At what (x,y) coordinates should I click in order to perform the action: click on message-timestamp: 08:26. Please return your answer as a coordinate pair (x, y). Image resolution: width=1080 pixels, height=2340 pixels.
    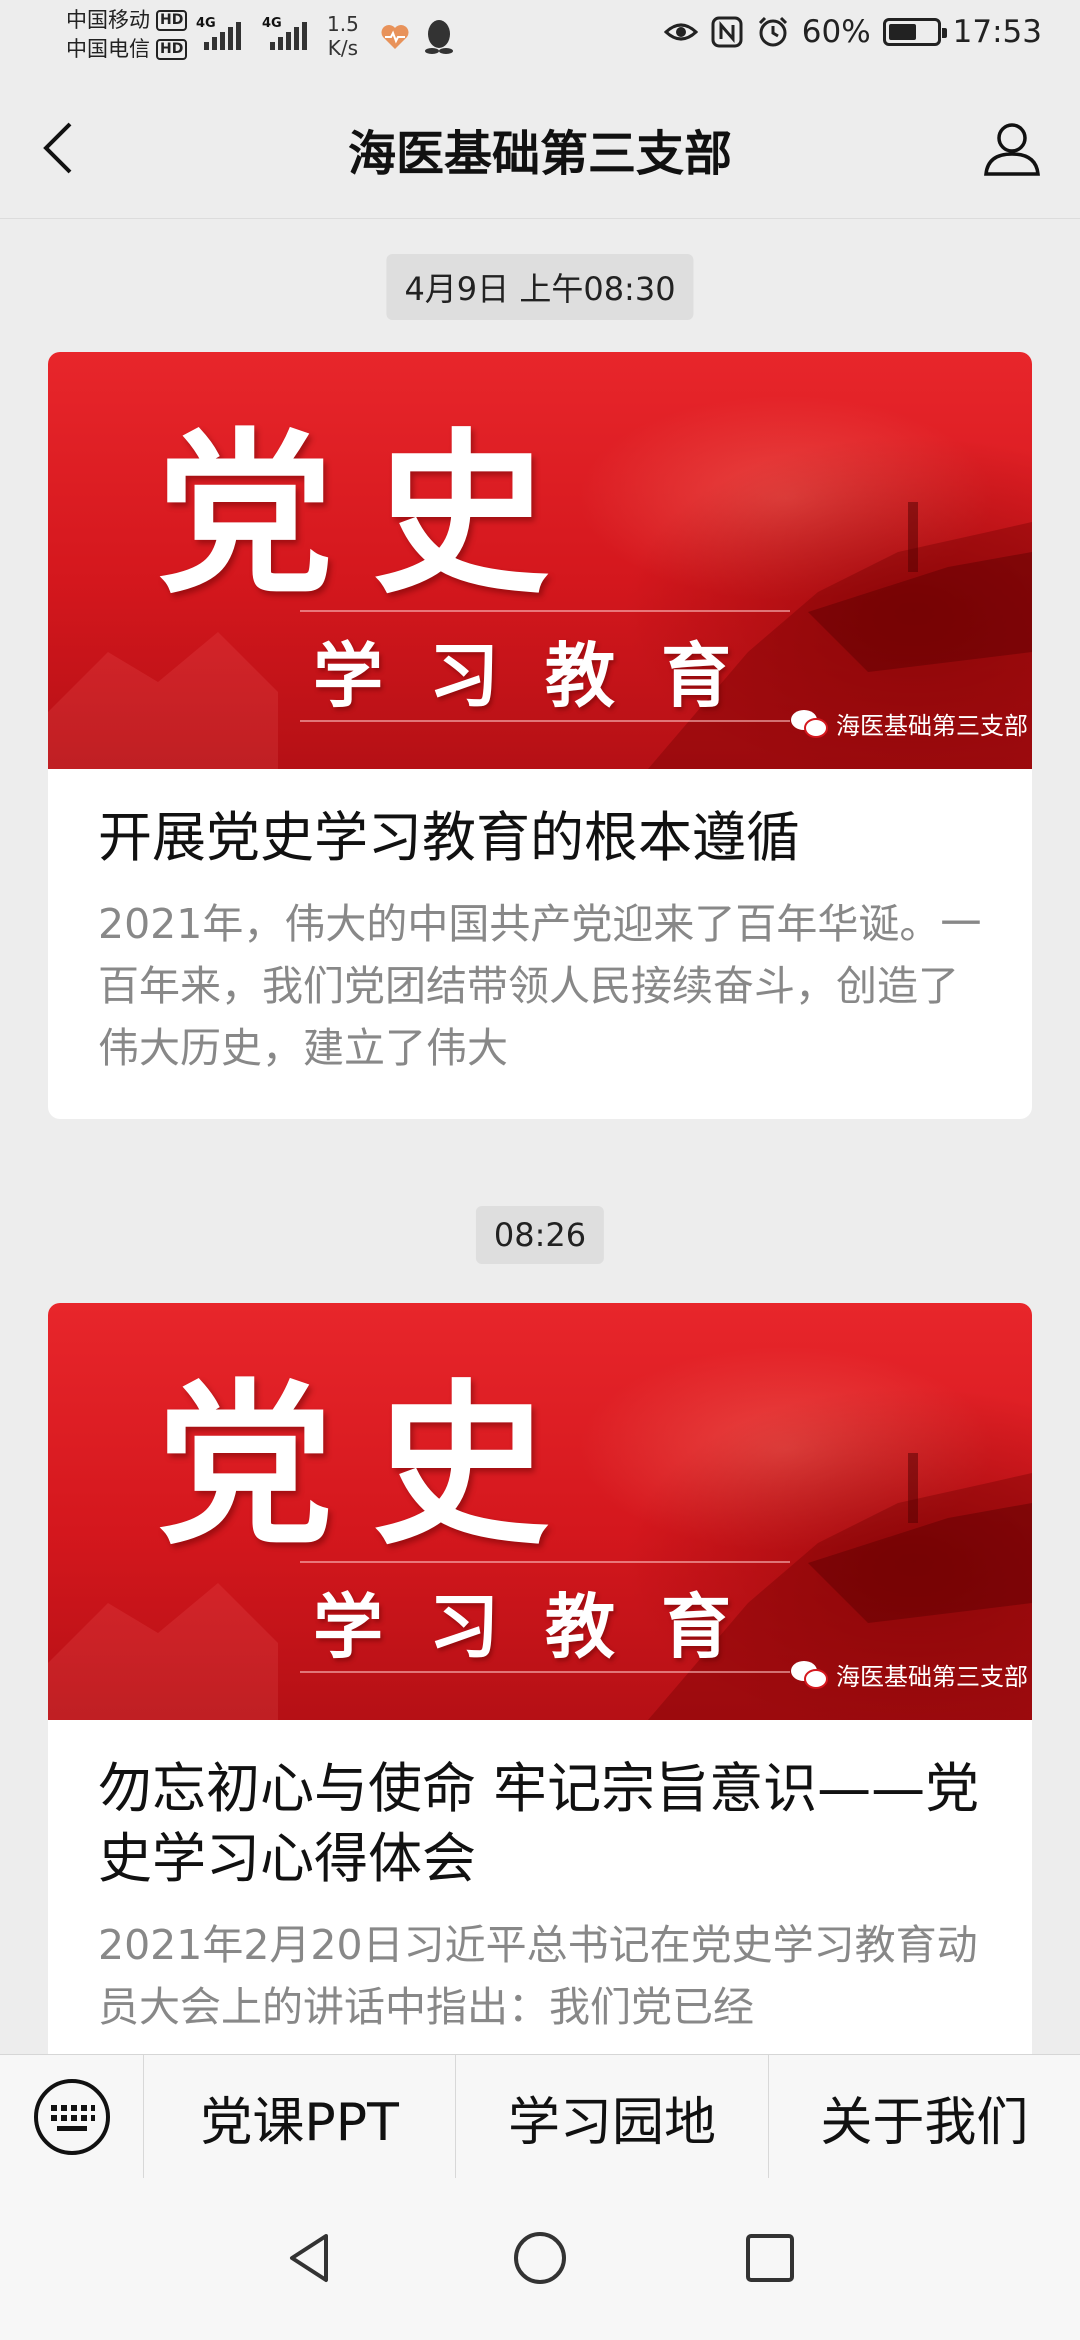
    Looking at the image, I should click on (540, 1235).